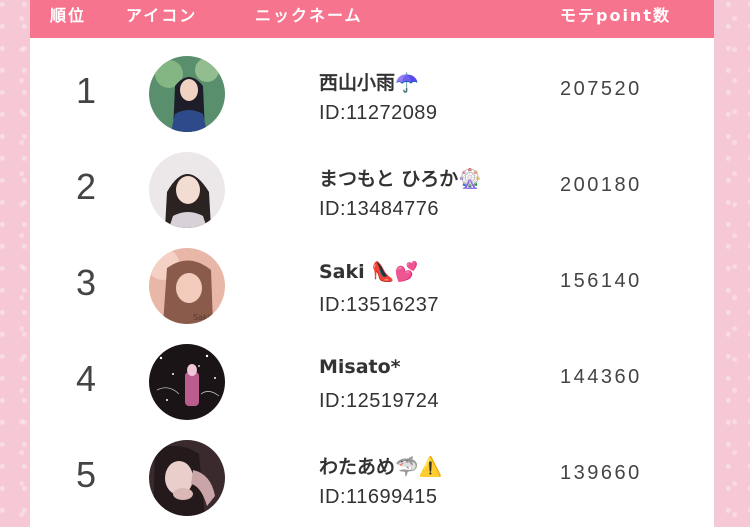 This screenshot has width=750, height=527. I want to click on avatar: Saki, so click(187, 286).